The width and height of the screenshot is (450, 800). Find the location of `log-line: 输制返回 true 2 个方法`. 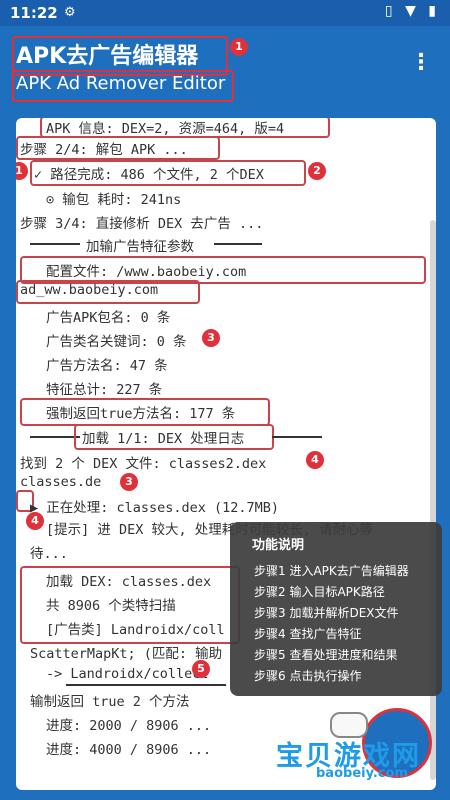

log-line: 输制返回 true 2 个方法 is located at coordinates (110, 702).